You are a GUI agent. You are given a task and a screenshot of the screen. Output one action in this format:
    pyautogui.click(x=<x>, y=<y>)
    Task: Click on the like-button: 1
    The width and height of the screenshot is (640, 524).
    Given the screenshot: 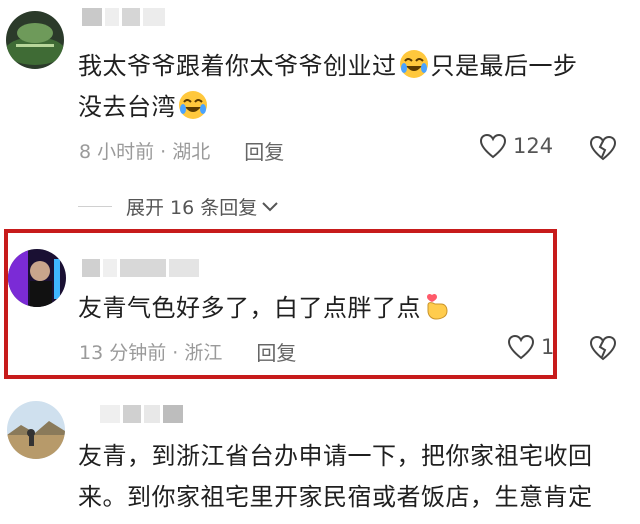 What is the action you would take?
    pyautogui.click(x=530, y=347)
    